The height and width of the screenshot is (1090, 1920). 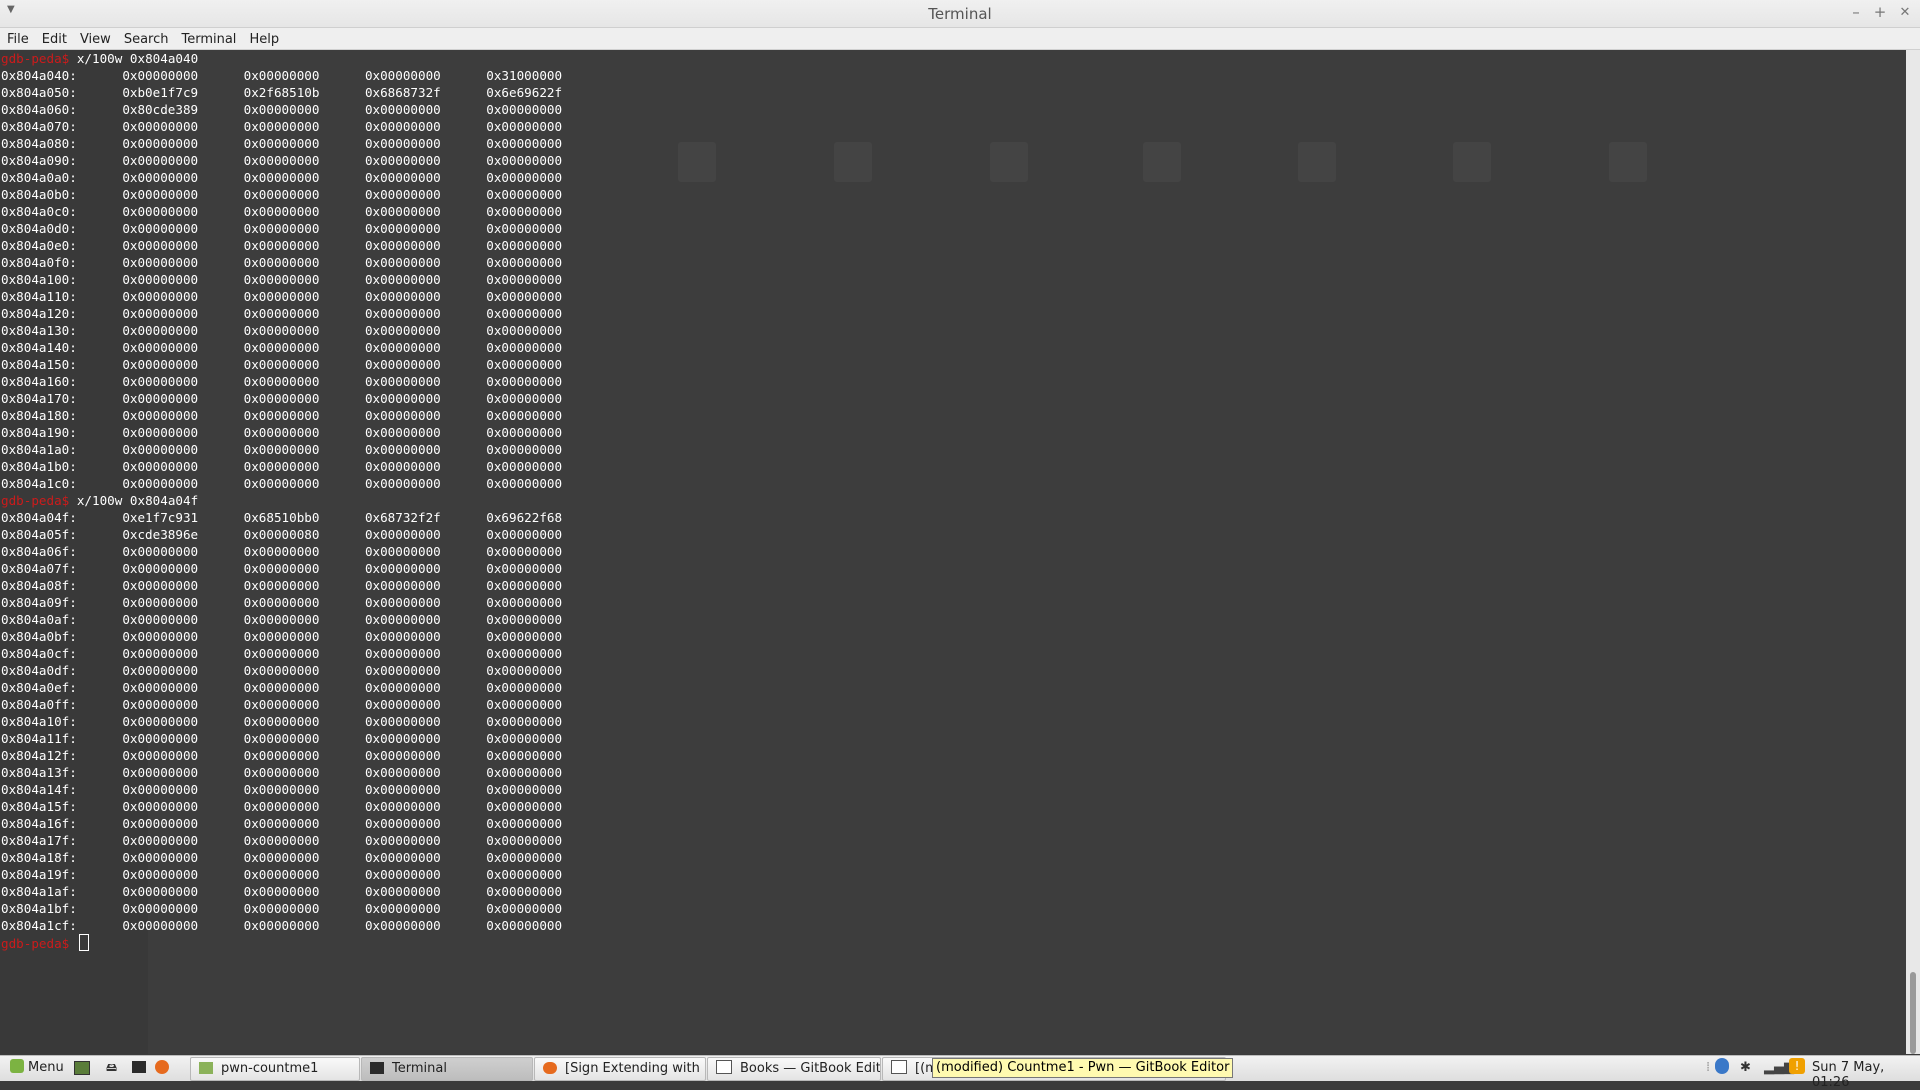 I want to click on clock: Sun 7 May, 01:26, so click(x=1866, y=1075).